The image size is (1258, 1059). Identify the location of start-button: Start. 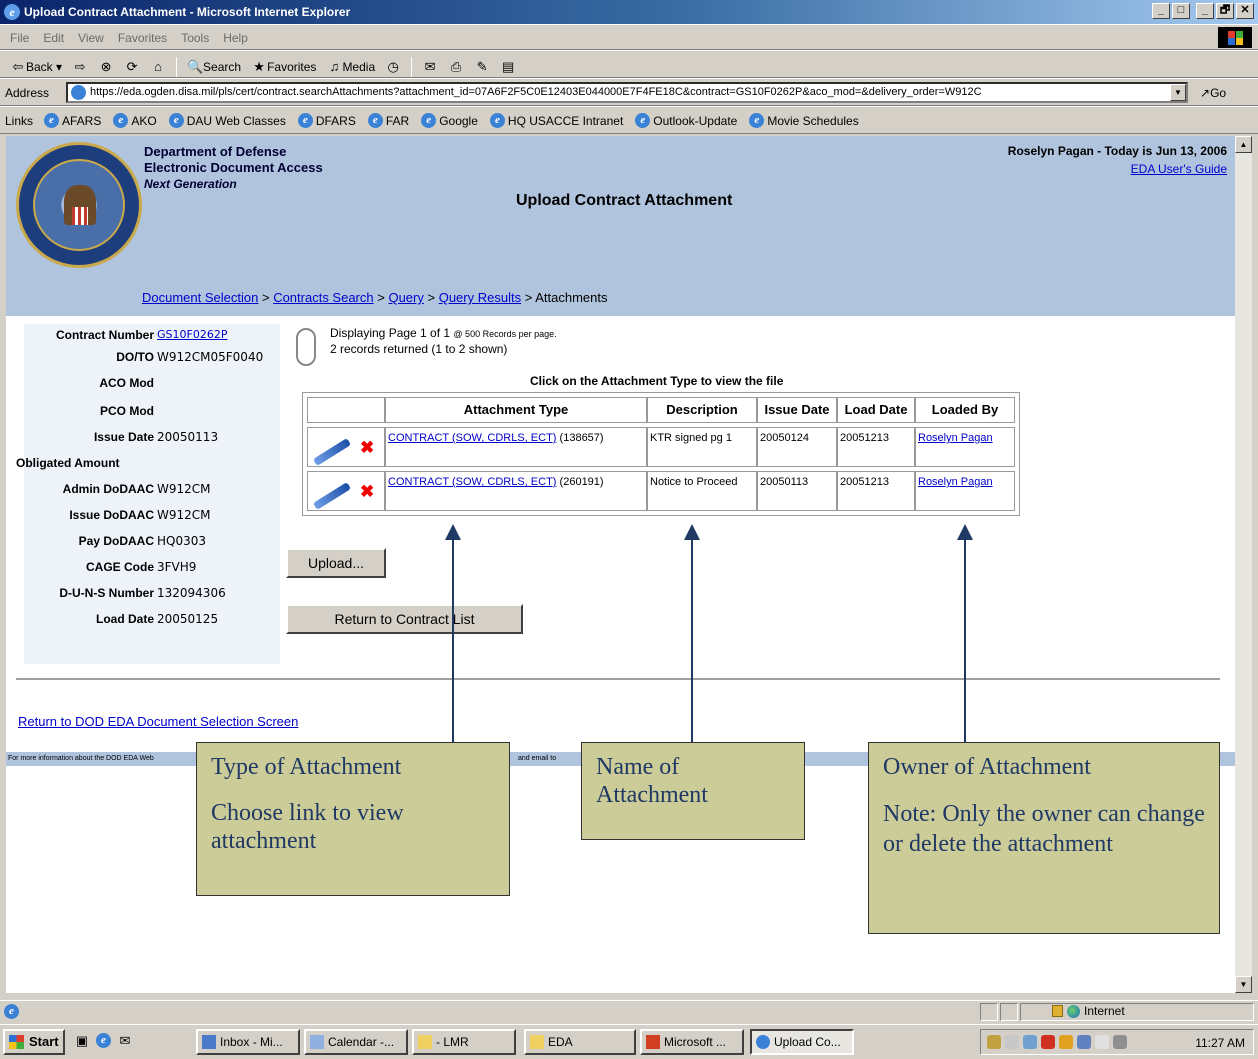
(34, 1042).